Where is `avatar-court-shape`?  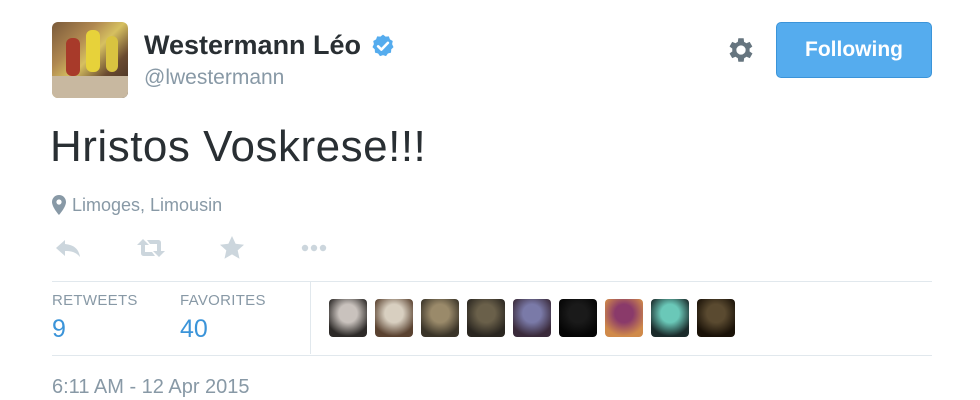 avatar-court-shape is located at coordinates (90, 87).